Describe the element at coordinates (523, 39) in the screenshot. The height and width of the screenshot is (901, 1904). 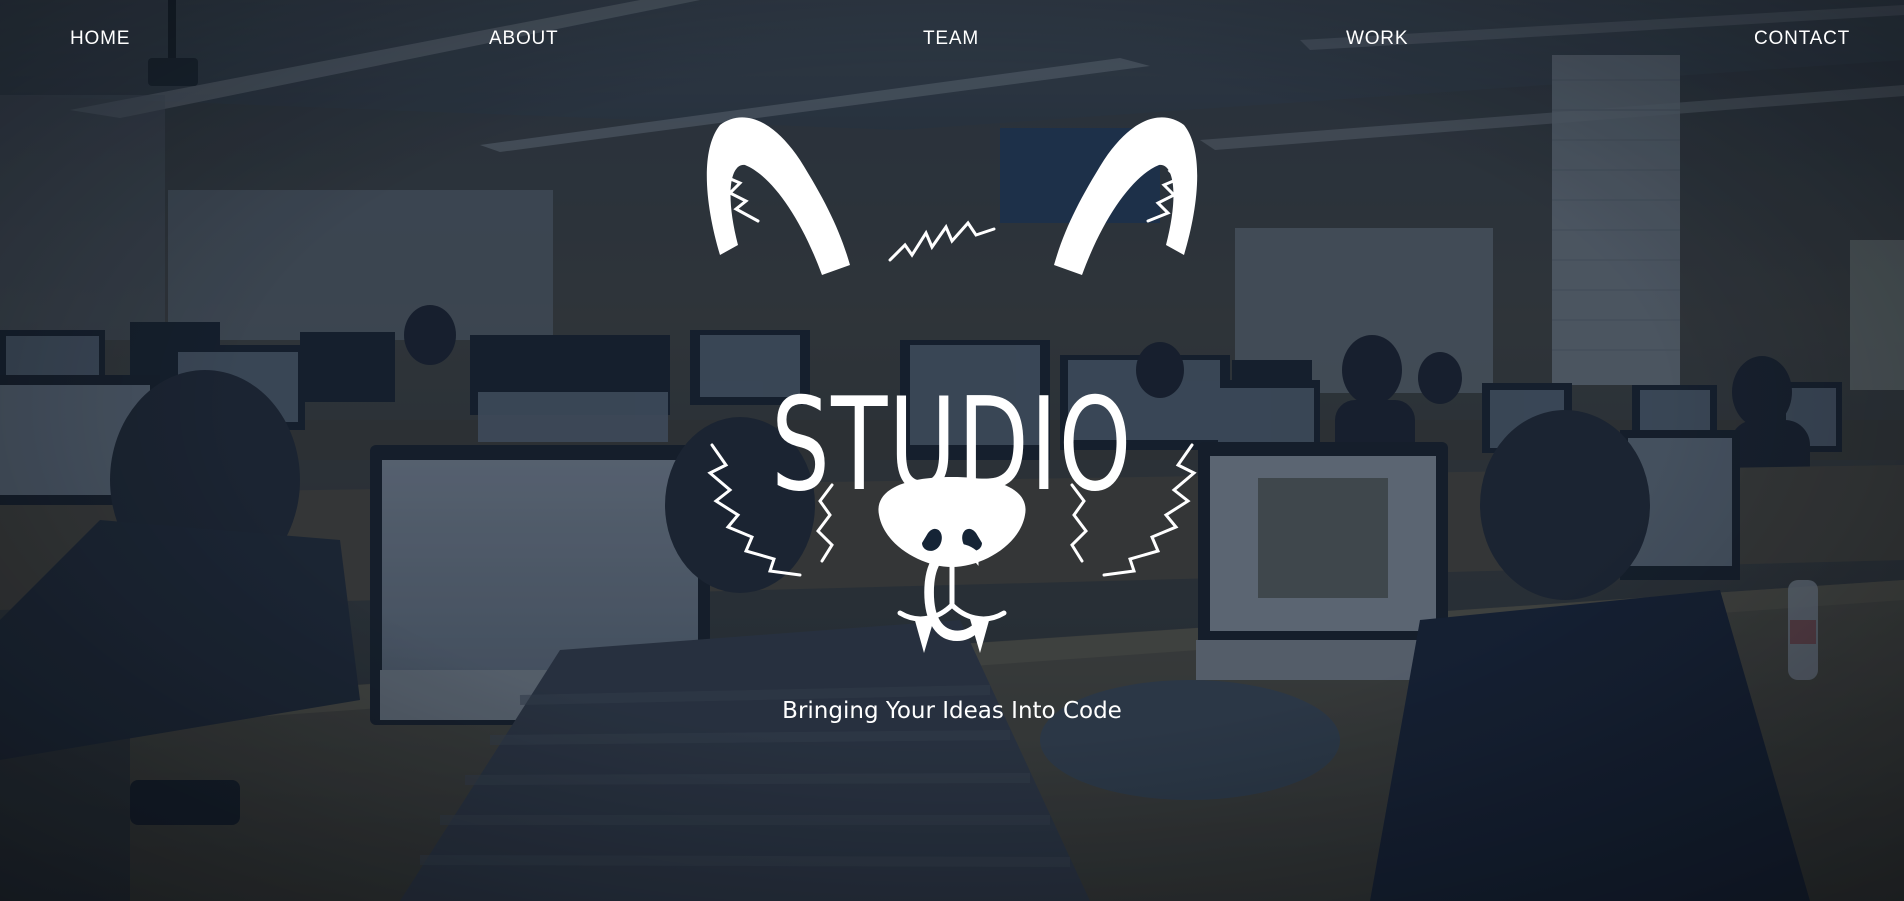
I see `nav-link-about: ABOUT` at that location.